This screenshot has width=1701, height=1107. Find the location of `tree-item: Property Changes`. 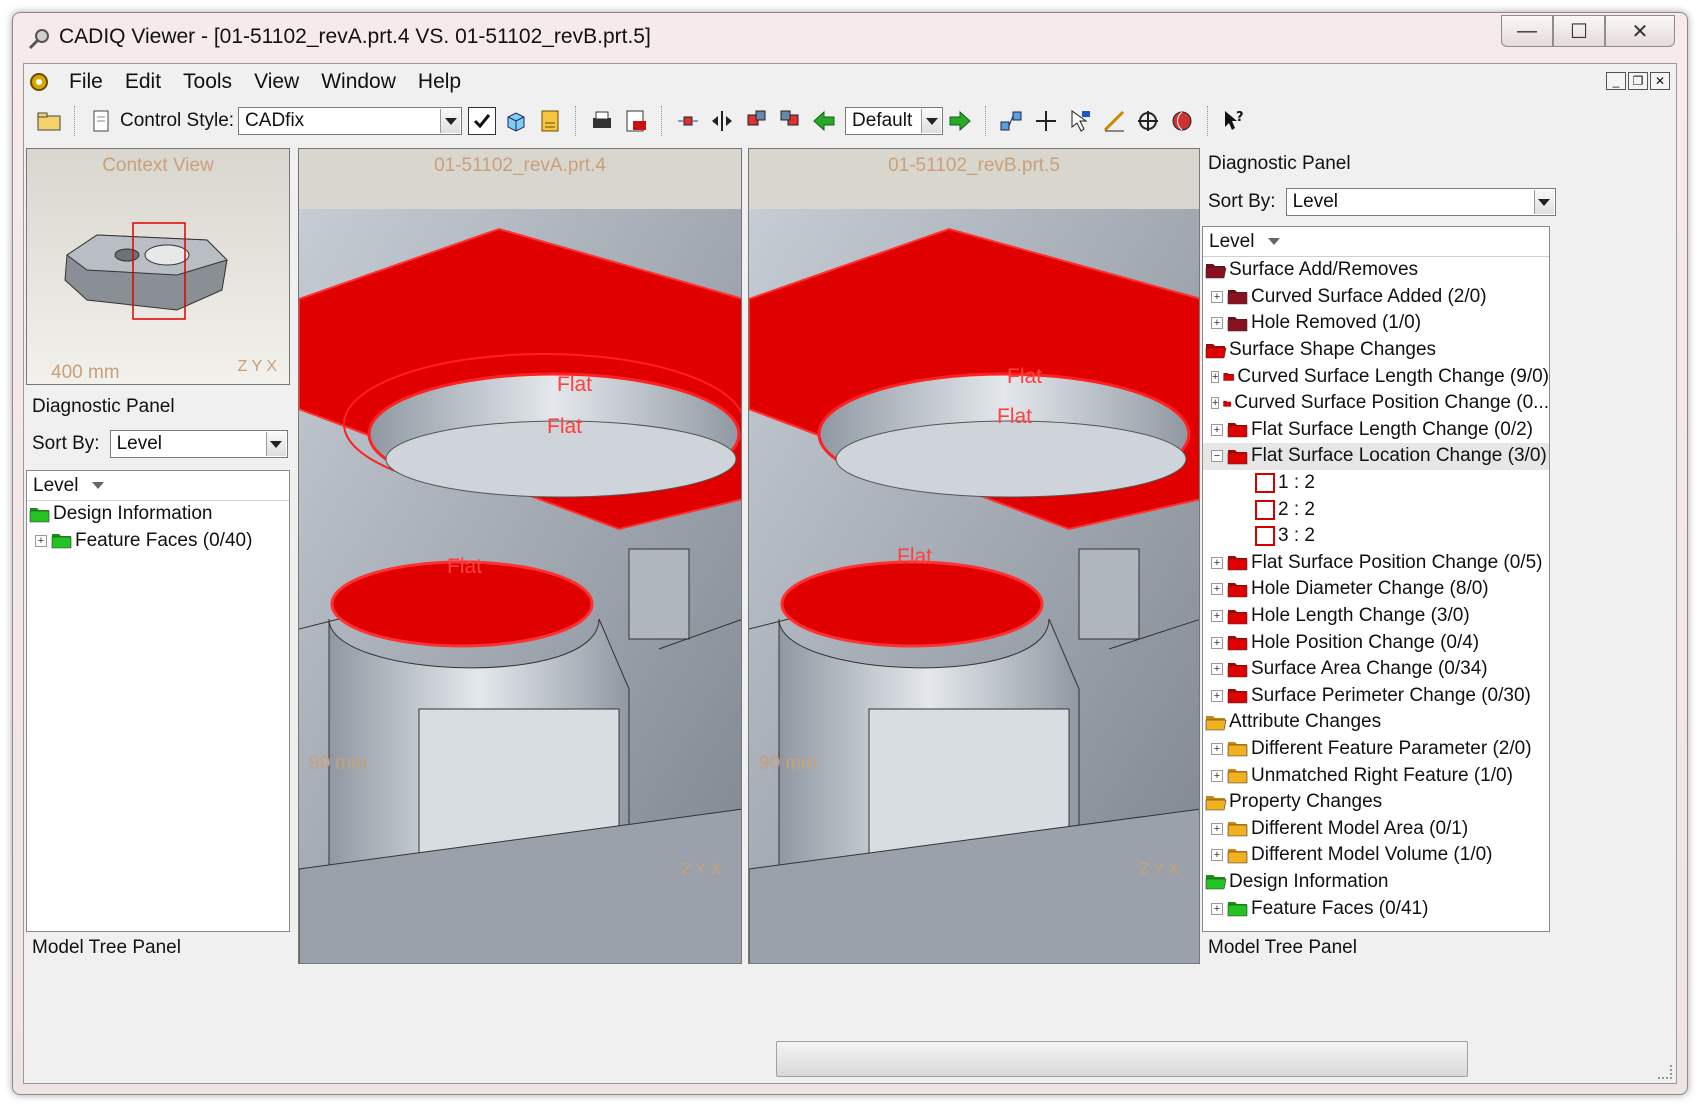

tree-item: Property Changes is located at coordinates (1376, 802).